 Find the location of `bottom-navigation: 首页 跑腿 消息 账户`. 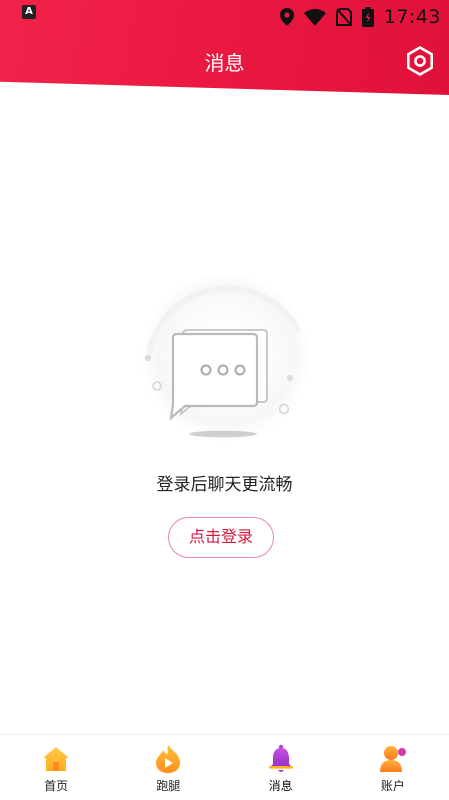

bottom-navigation: 首页 跑腿 消息 账户 is located at coordinates (224, 767).